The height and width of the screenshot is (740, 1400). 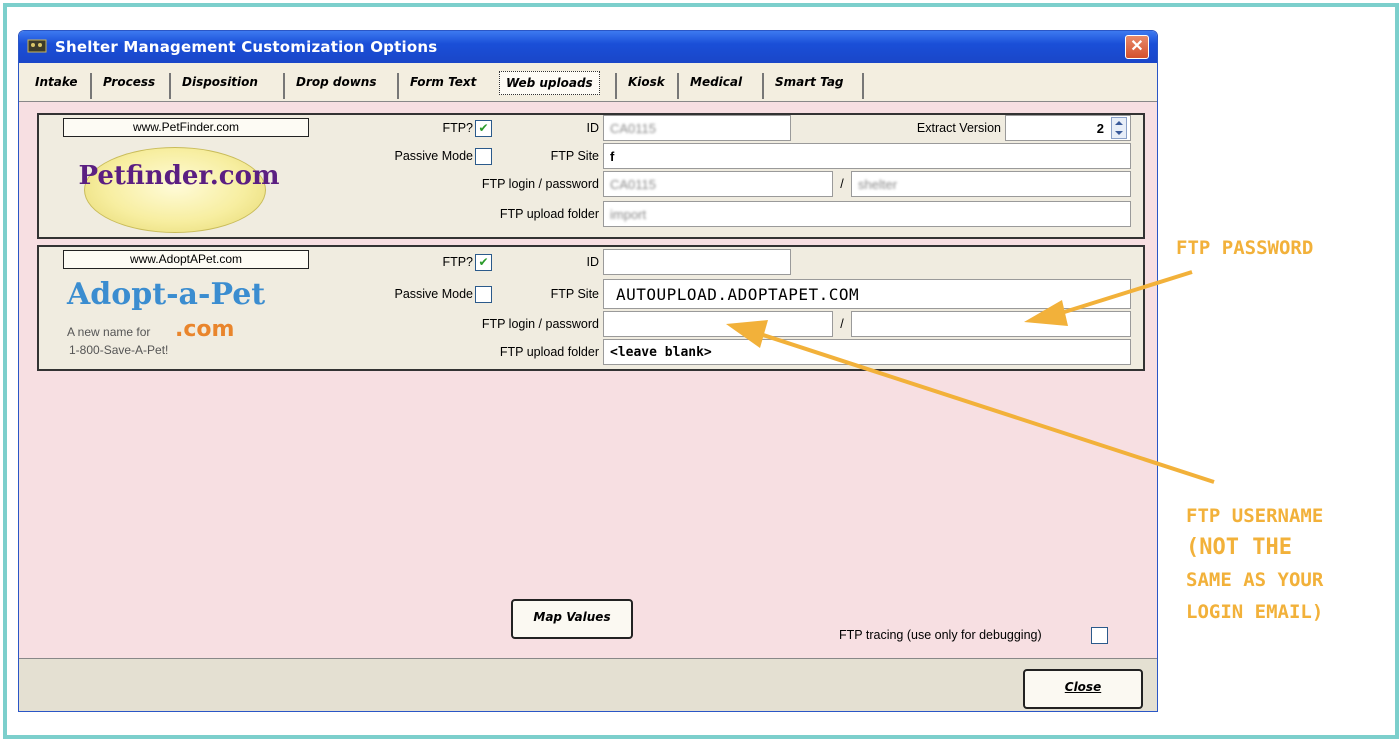 I want to click on annotation-arrows, so click(x=970, y=377).